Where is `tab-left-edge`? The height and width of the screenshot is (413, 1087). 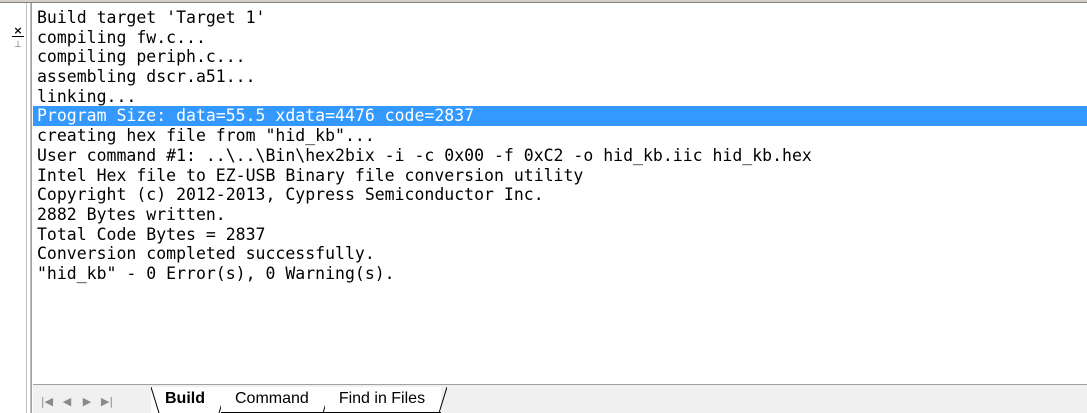
tab-left-edge is located at coordinates (155, 400).